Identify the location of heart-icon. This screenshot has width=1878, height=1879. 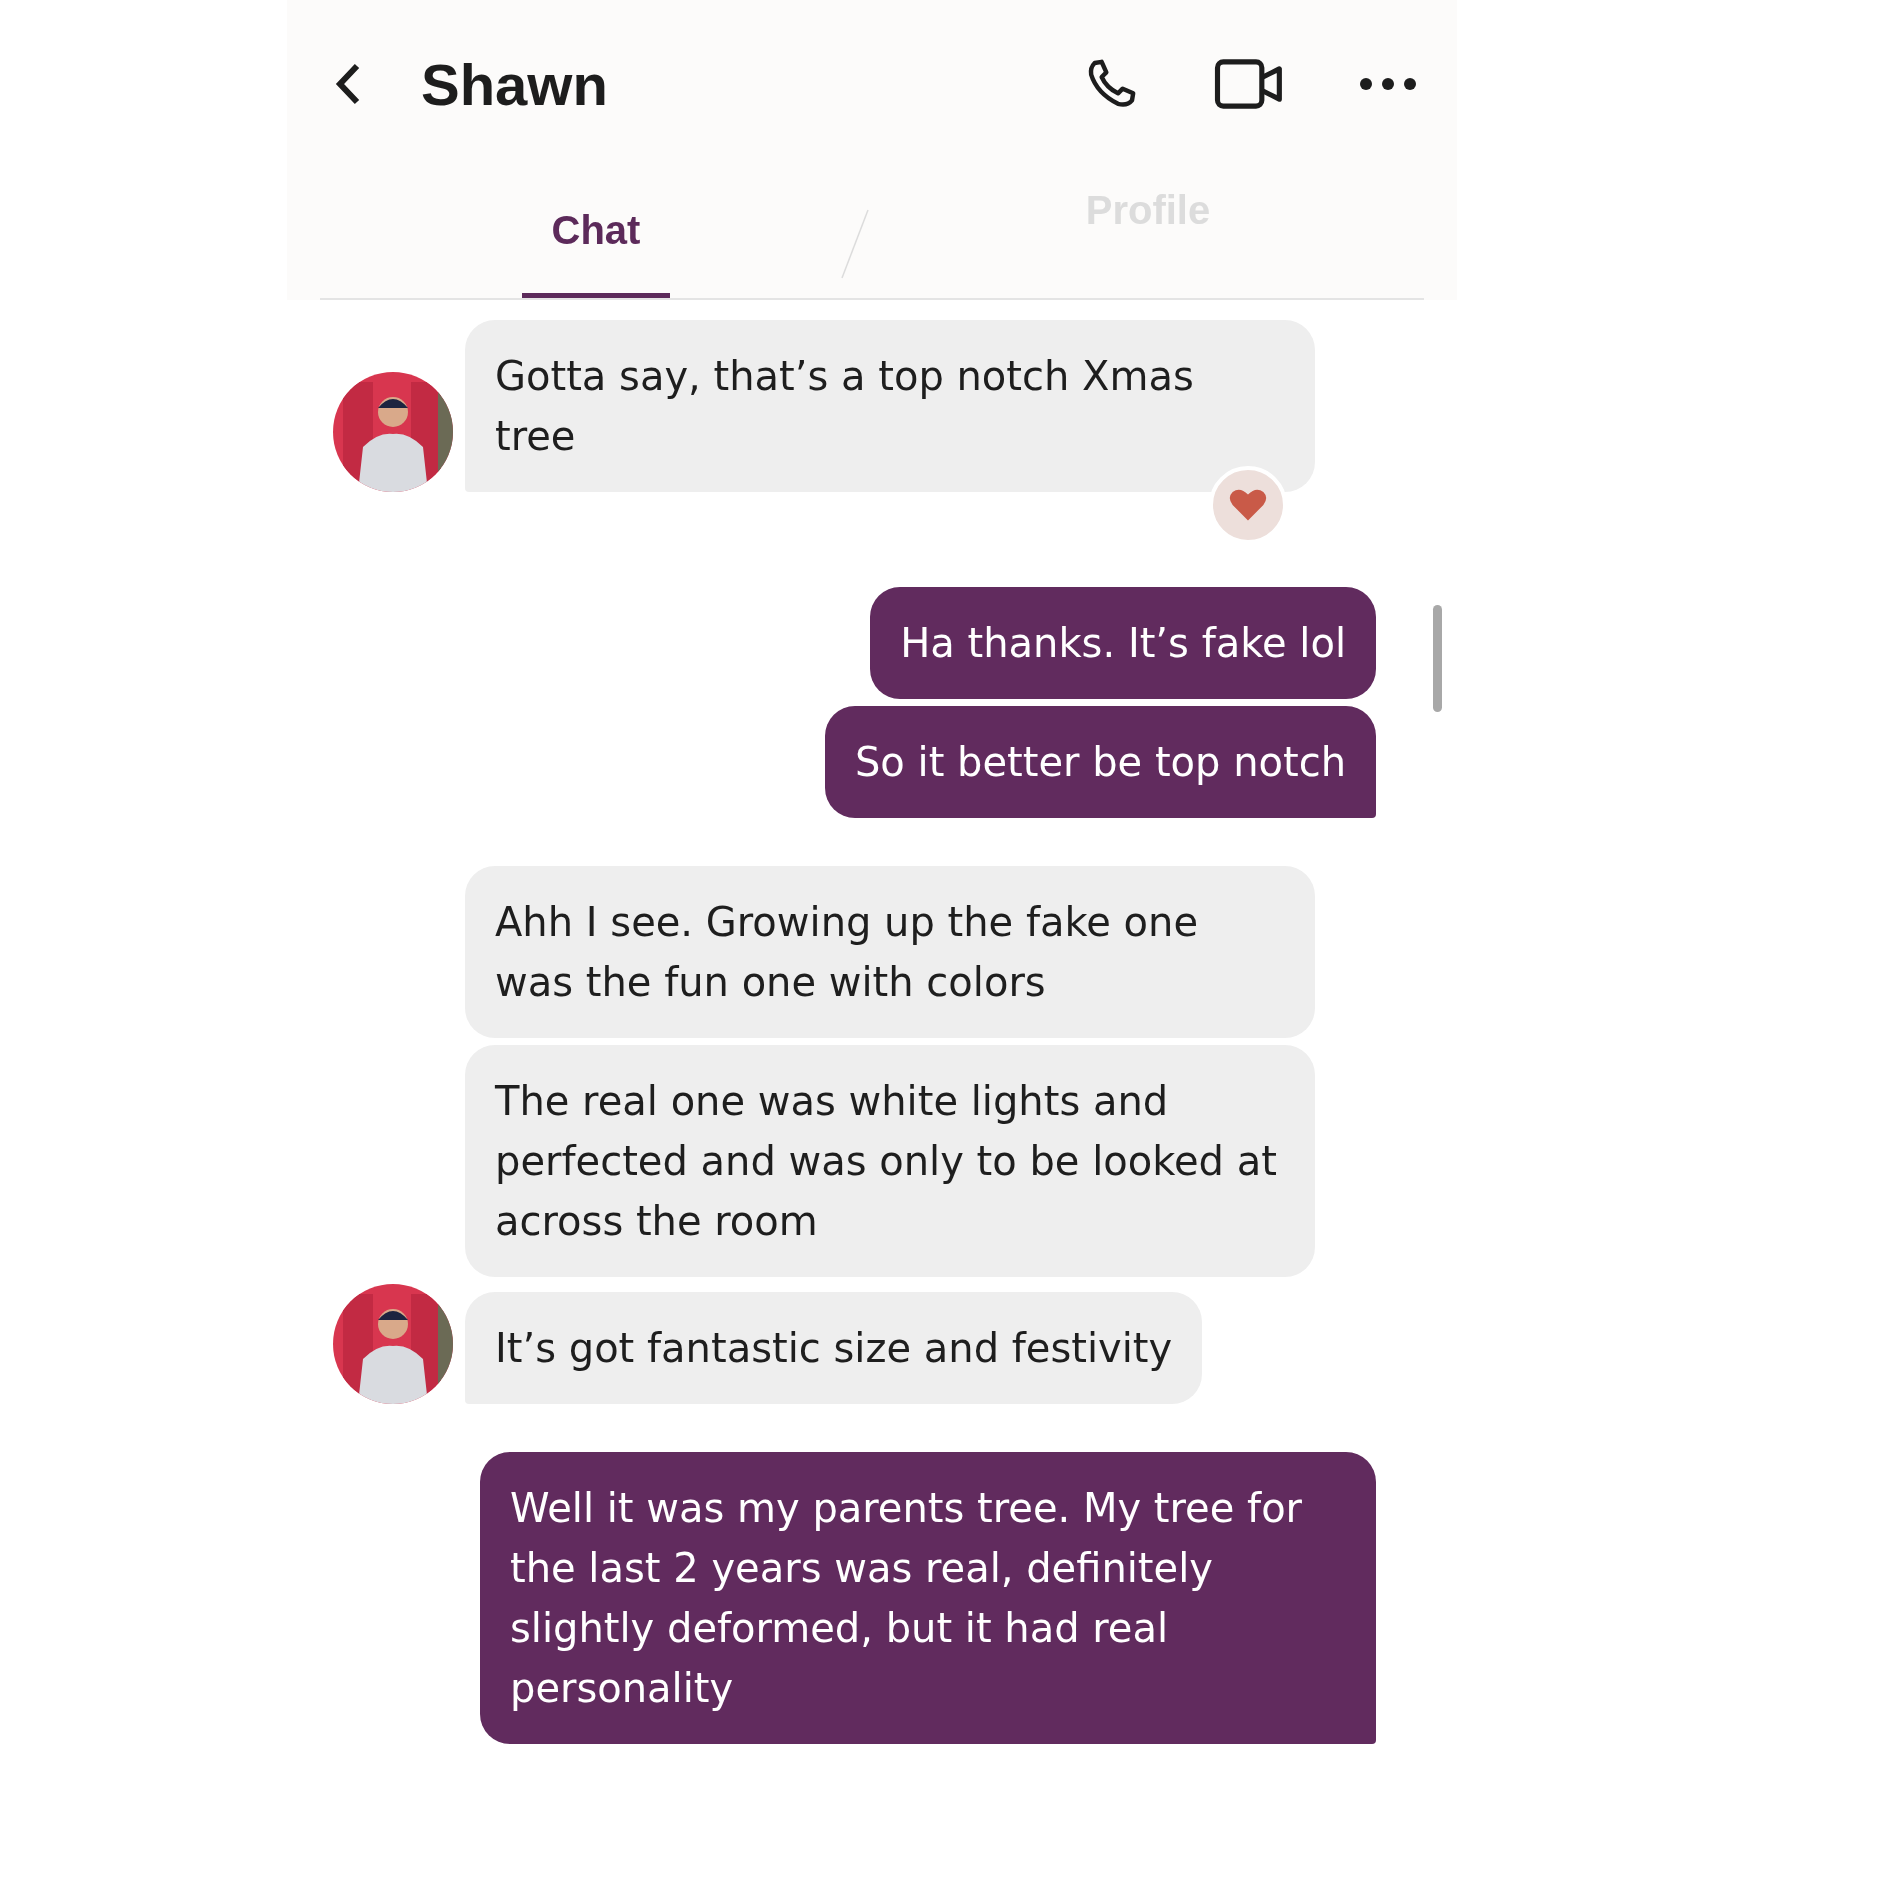
(1248, 505).